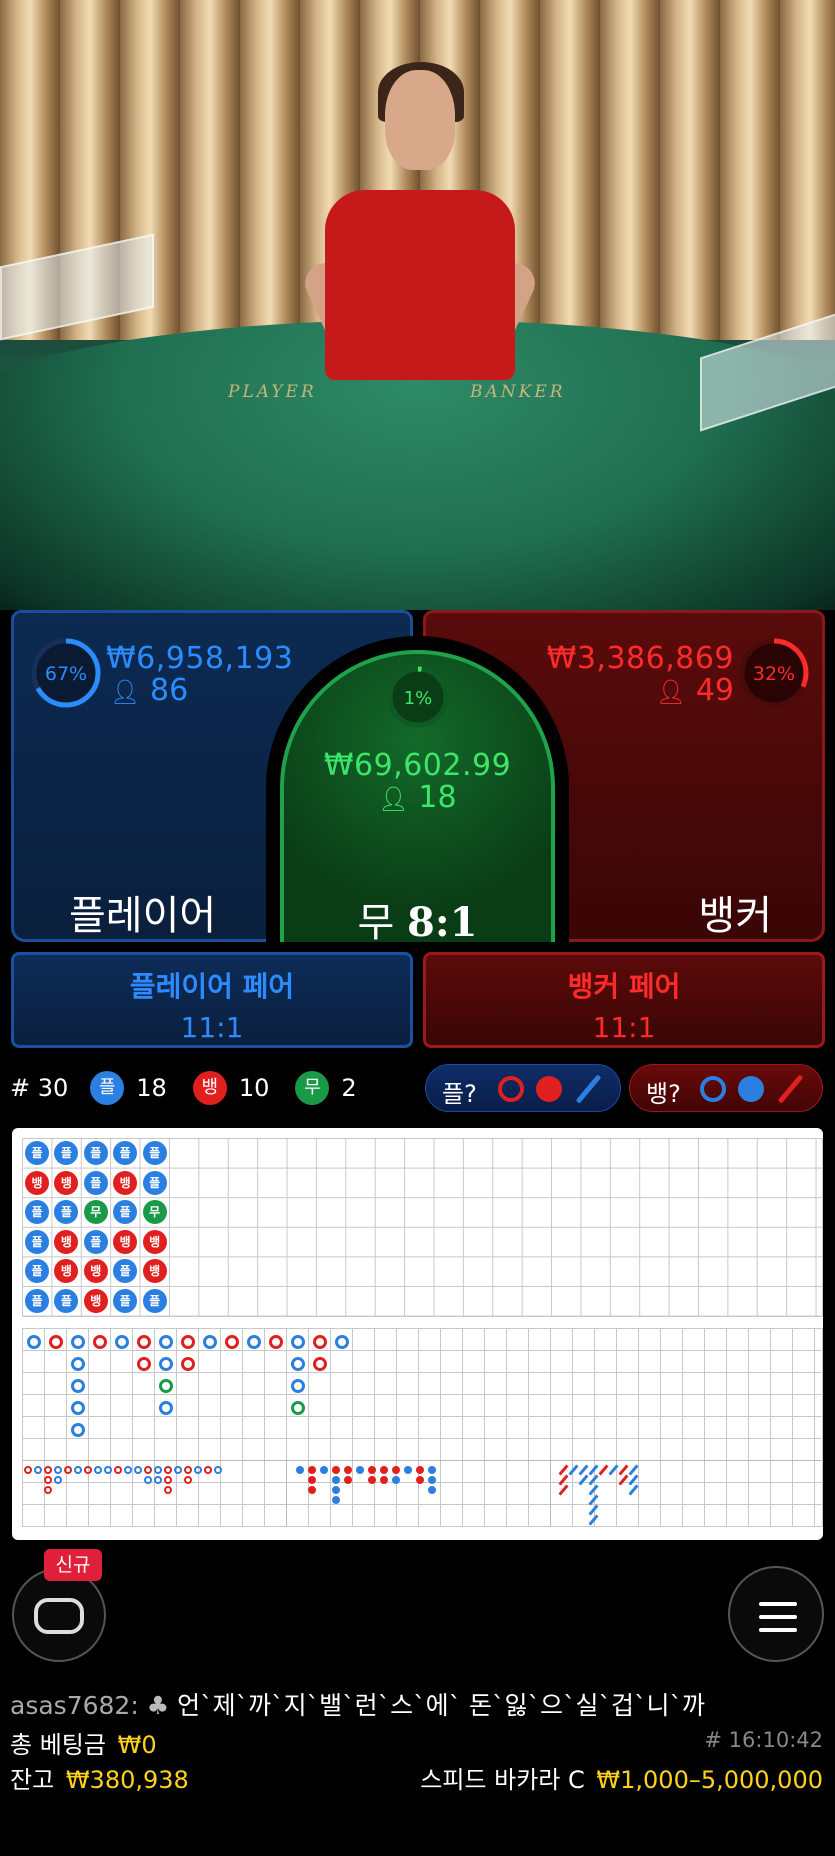  Describe the element at coordinates (32, 1780) in the screenshot. I see `balance-label: 잔고` at that location.